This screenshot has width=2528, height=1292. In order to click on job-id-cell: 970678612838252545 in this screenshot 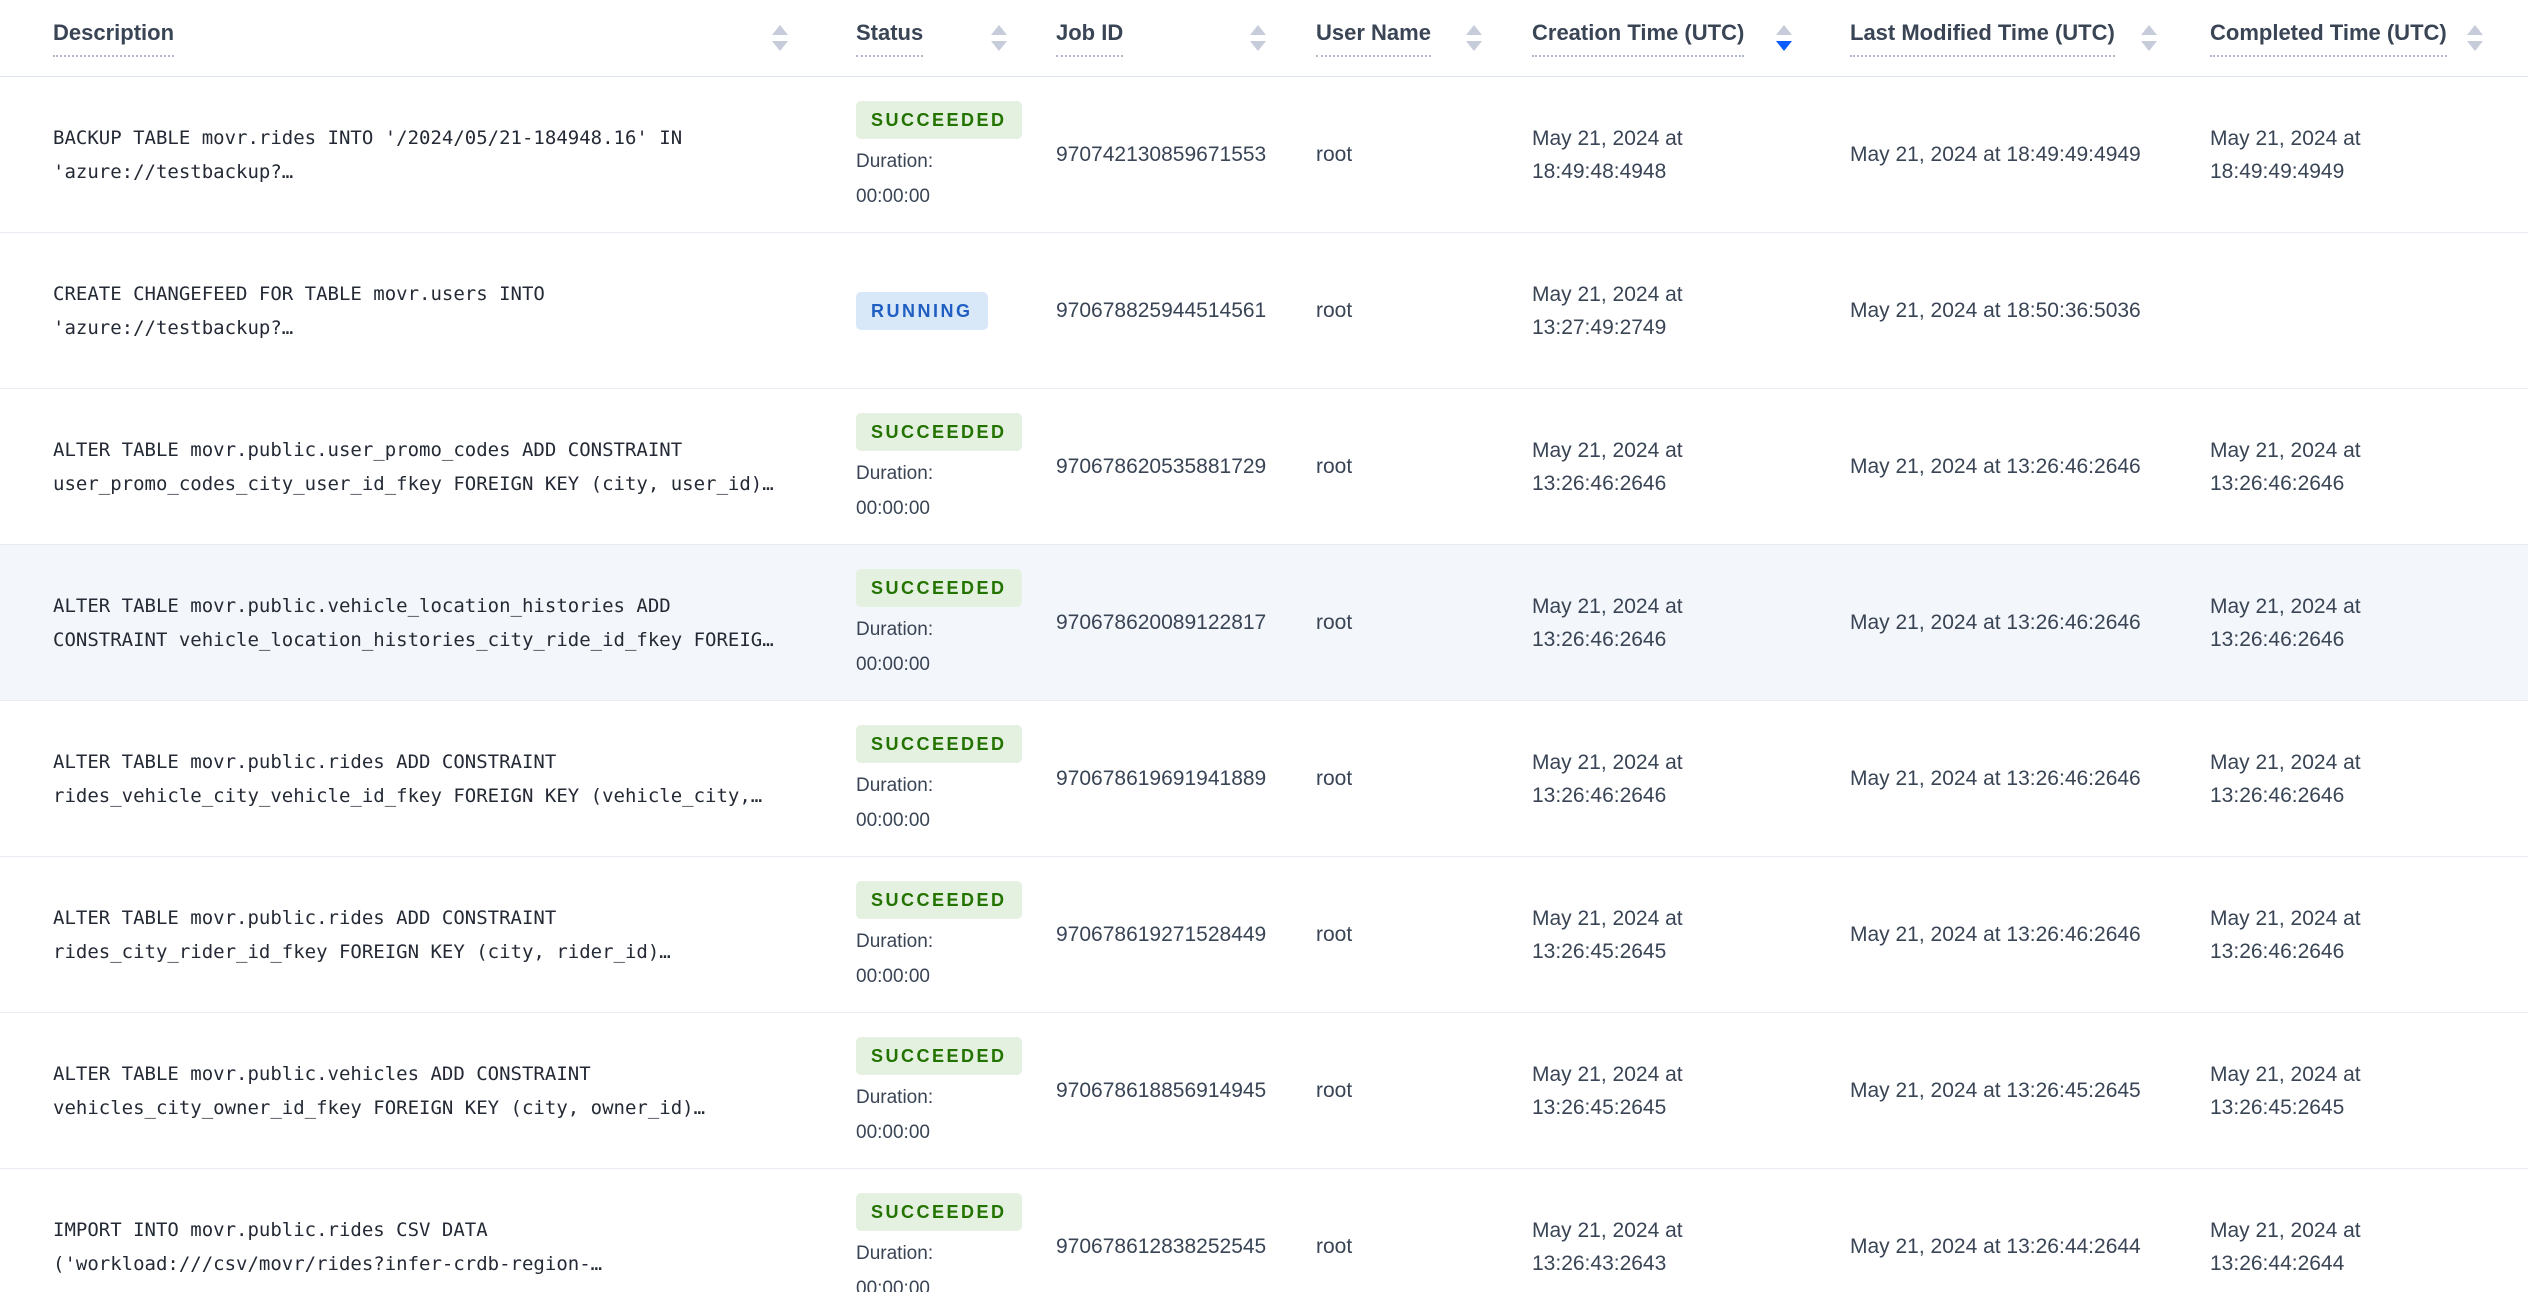, I will do `click(1162, 1230)`.